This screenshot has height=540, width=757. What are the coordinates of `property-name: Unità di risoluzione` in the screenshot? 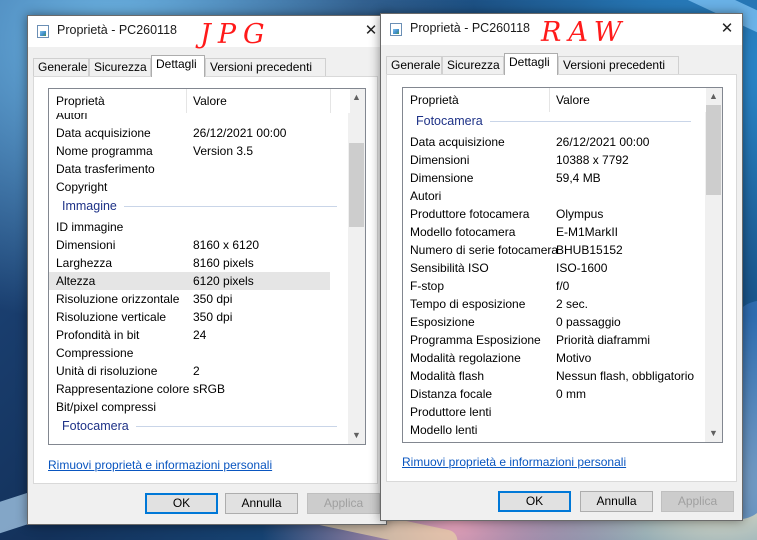 It's located at (107, 371).